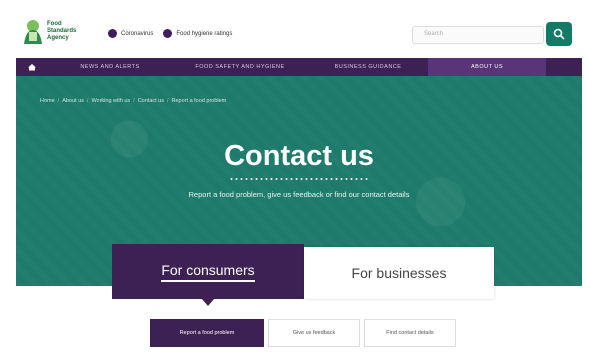  What do you see at coordinates (208, 302) in the screenshot?
I see `active-tab-pointer` at bounding box center [208, 302].